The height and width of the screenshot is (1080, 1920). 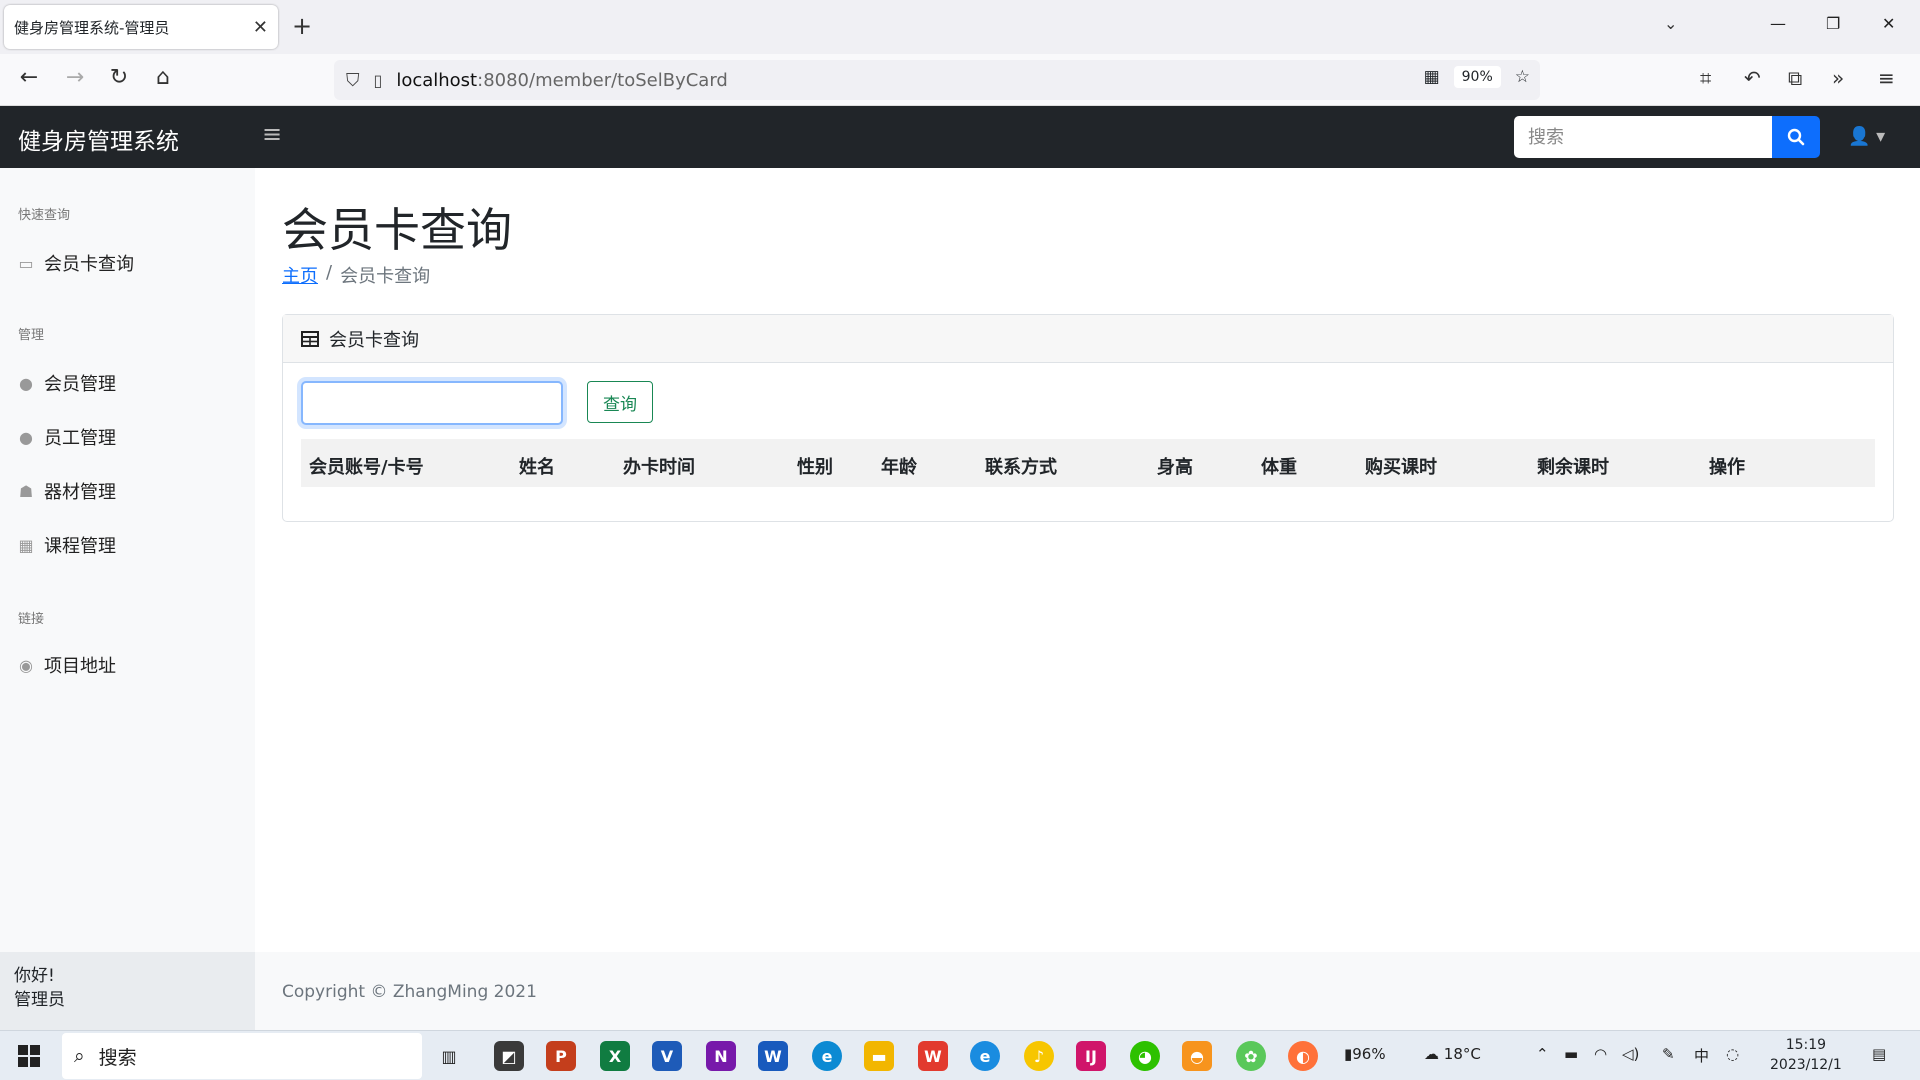 What do you see at coordinates (1732, 1054) in the screenshot?
I see `app-tray-icon: ◌` at bounding box center [1732, 1054].